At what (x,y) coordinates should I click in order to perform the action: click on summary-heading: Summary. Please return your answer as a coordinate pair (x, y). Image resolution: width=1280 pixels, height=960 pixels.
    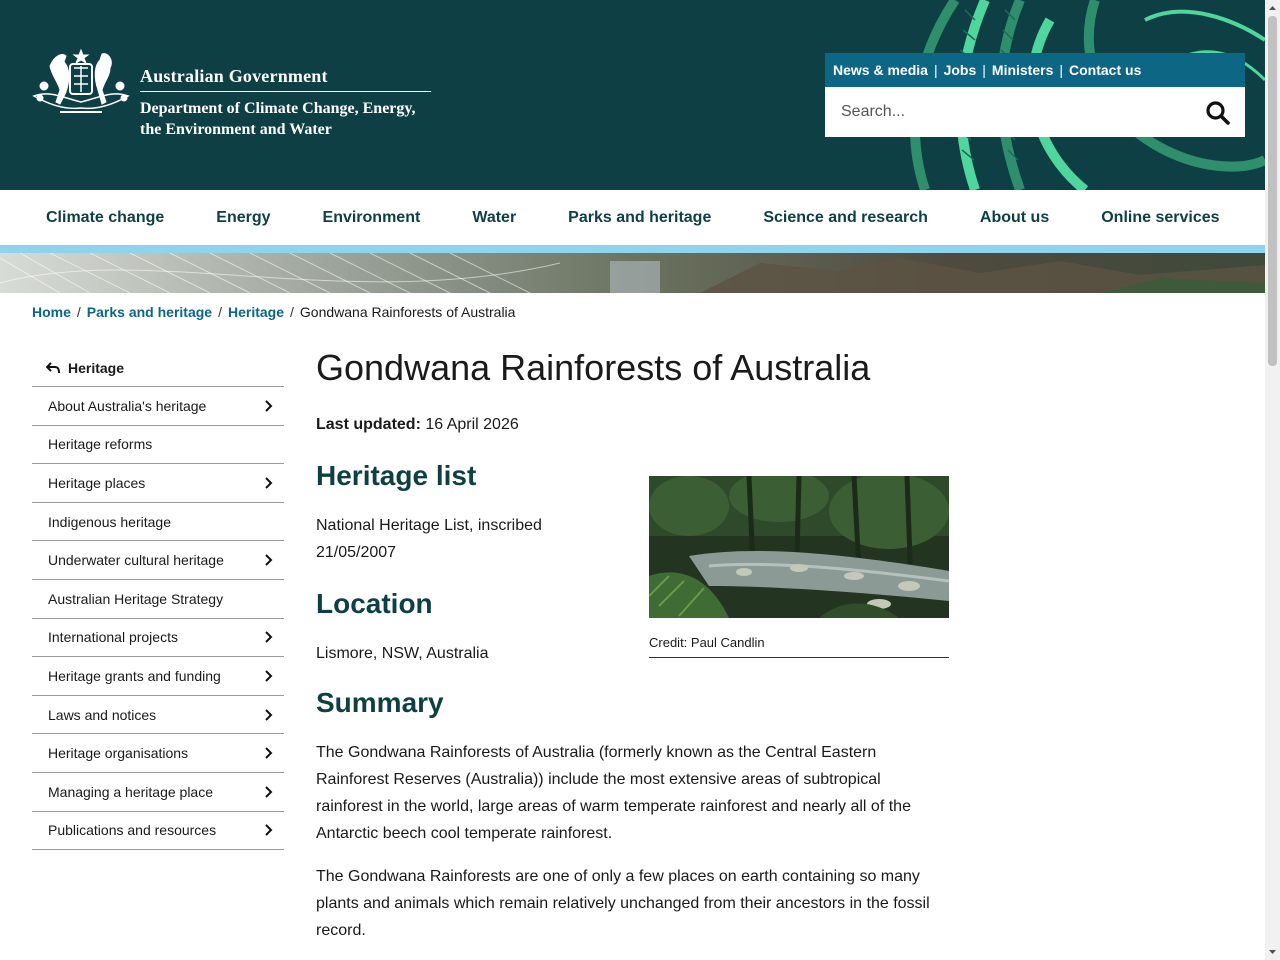
    Looking at the image, I should click on (380, 702).